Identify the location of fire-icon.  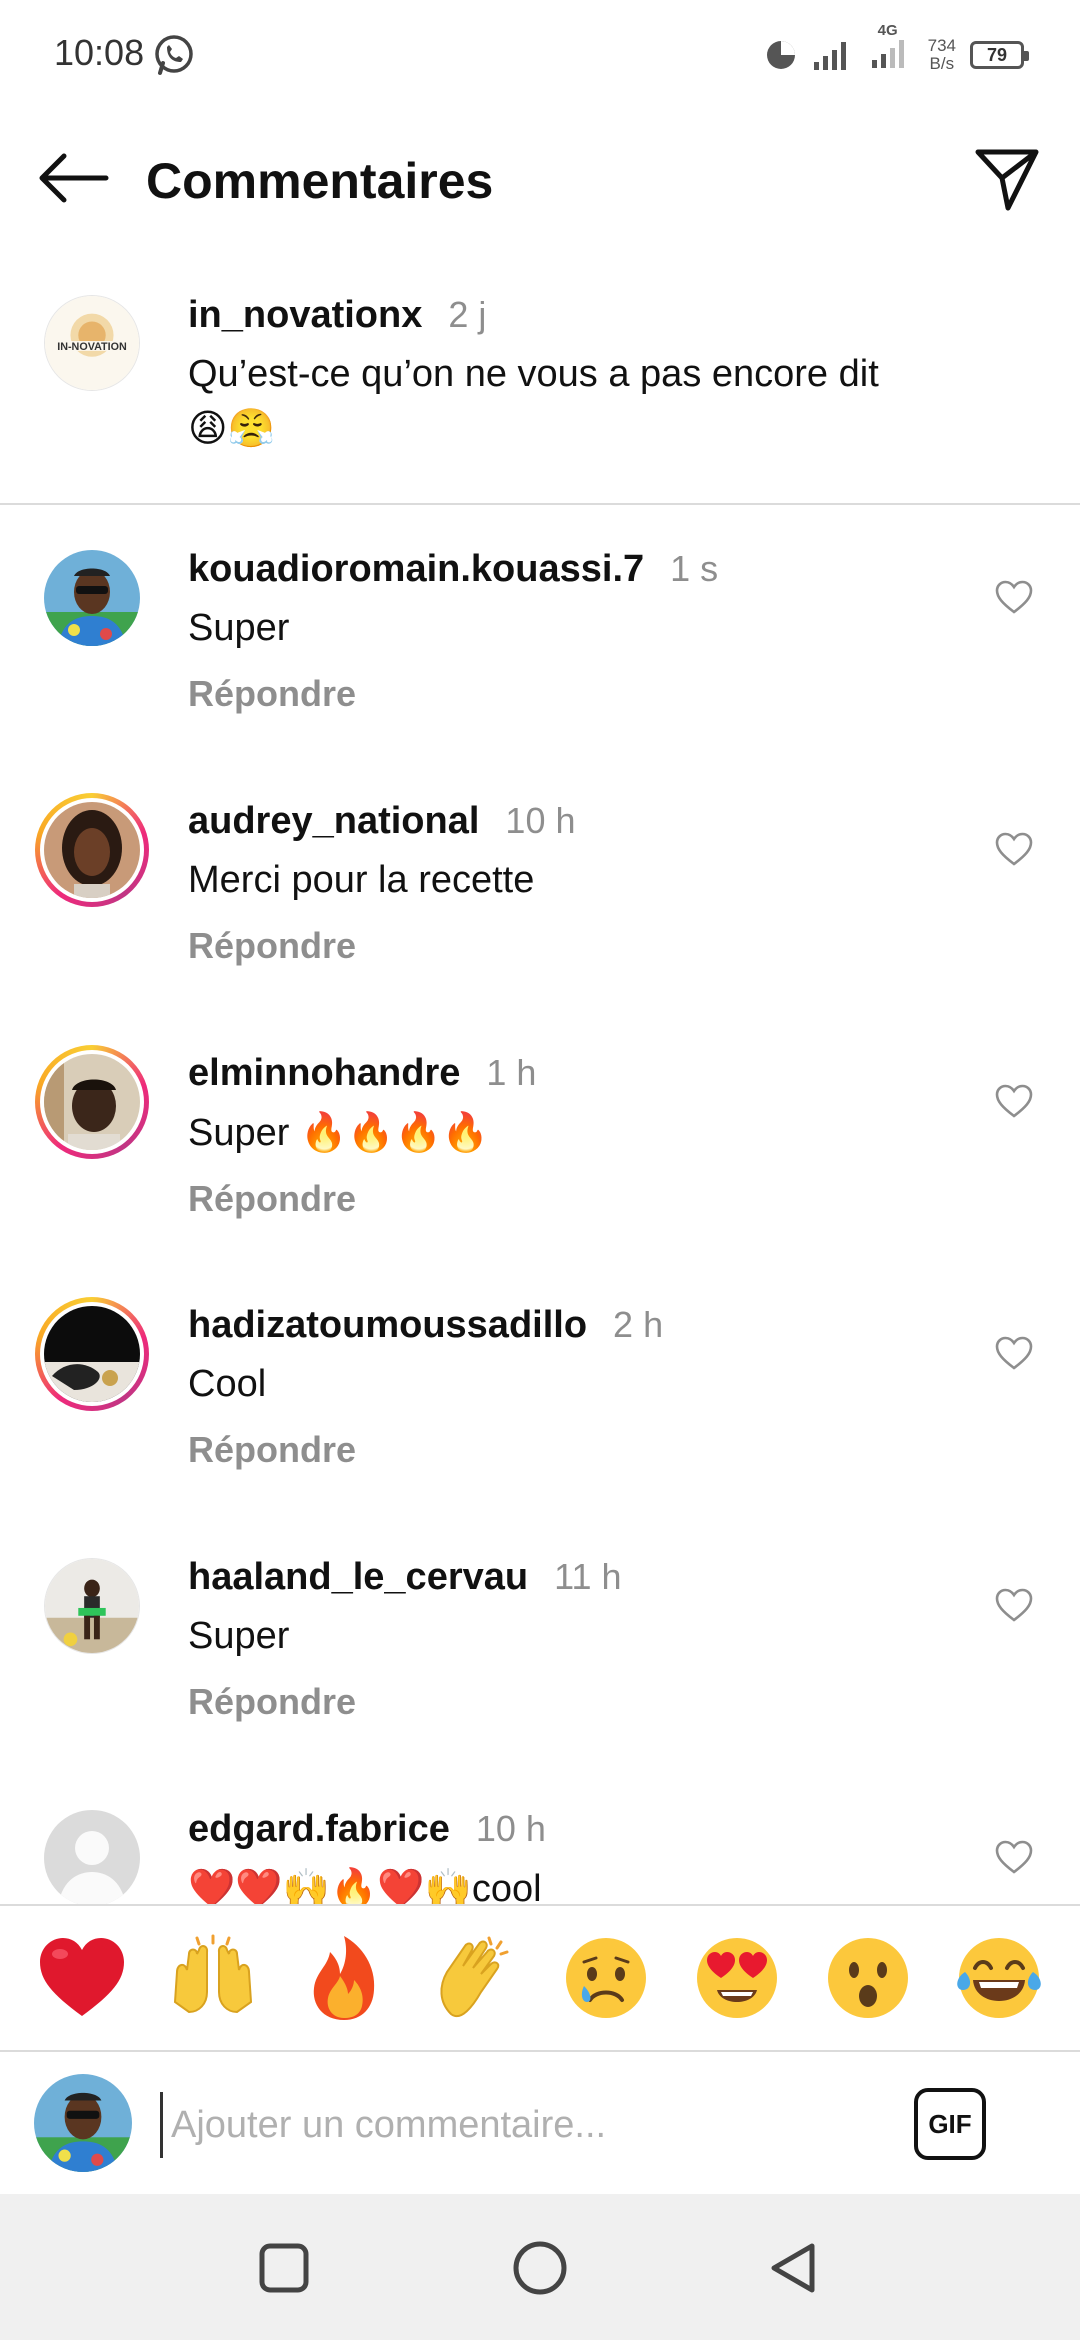
(343, 1978).